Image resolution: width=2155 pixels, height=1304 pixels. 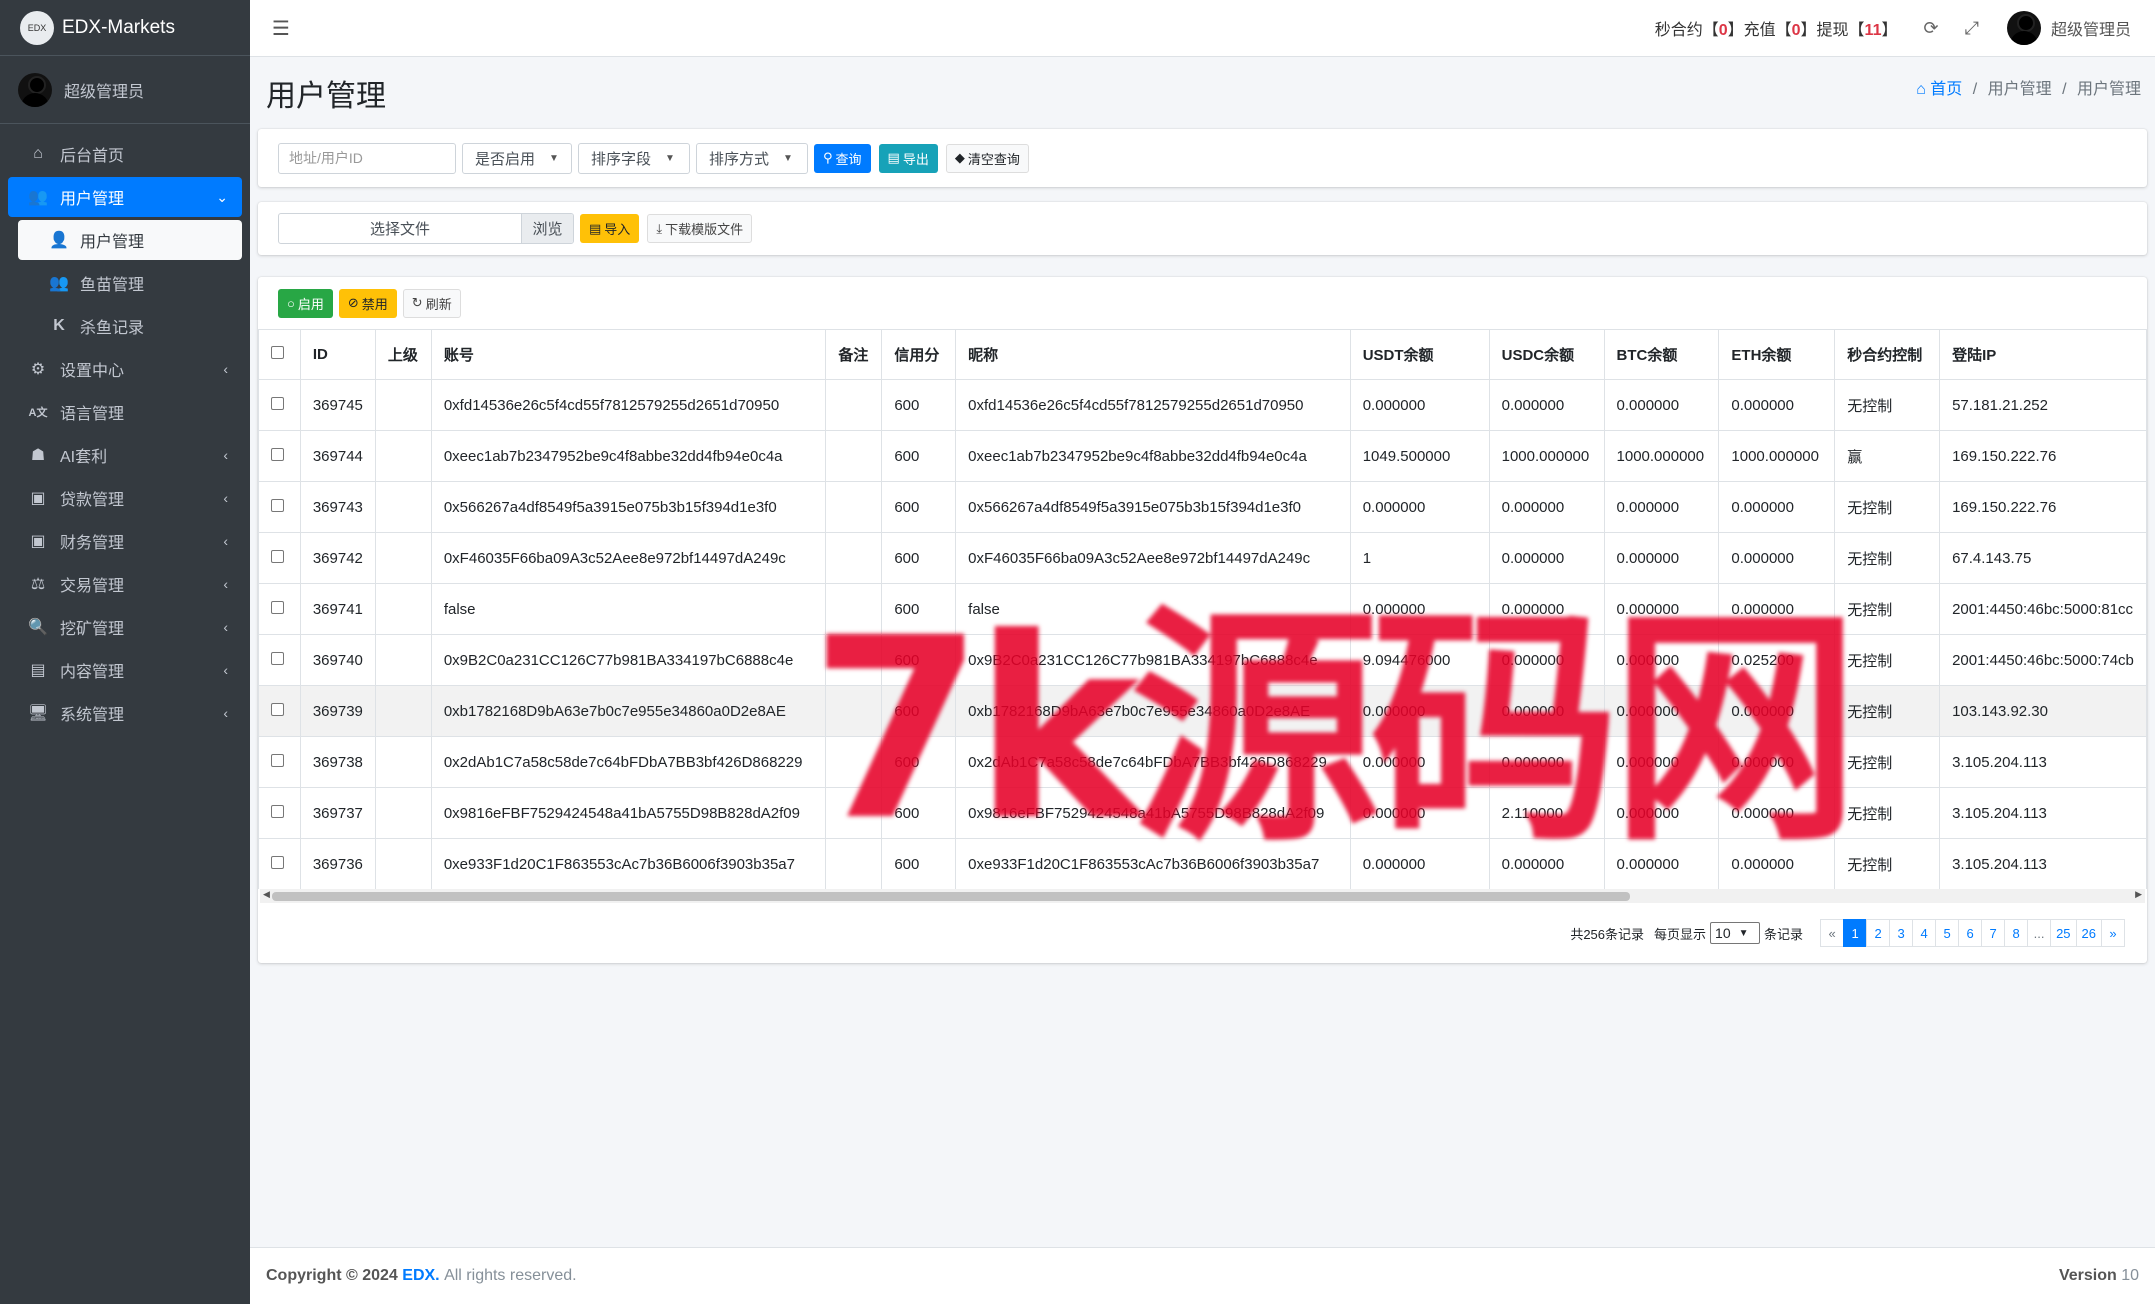 What do you see at coordinates (628, 354) in the screenshot?
I see `column-header: 账号` at bounding box center [628, 354].